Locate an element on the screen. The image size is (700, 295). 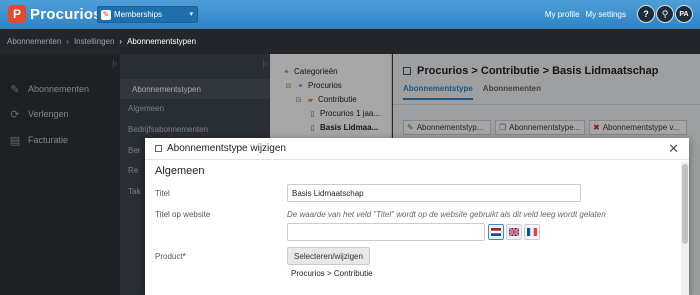
required-marker: * is located at coordinates (184, 256).